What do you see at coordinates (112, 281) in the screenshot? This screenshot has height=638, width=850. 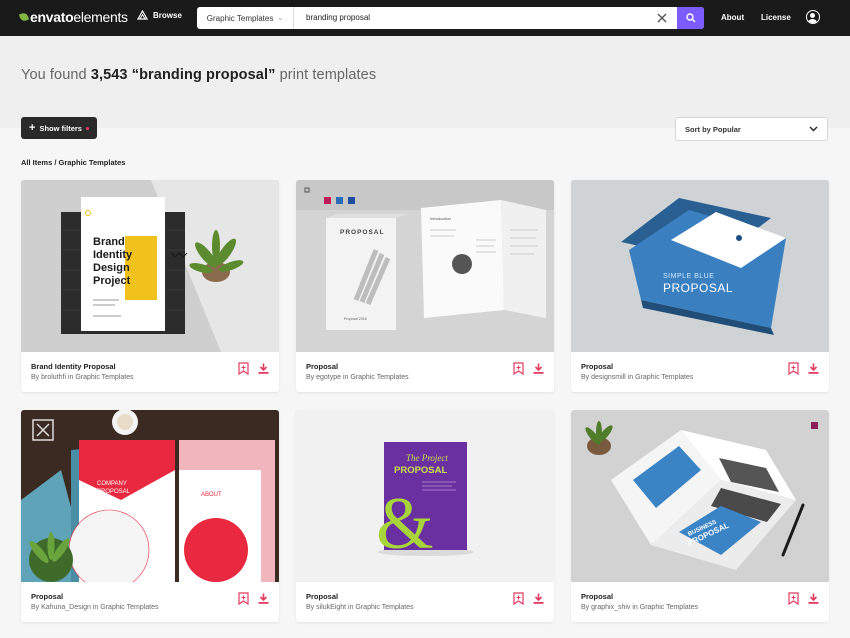 I see `thumb-title-line: Project` at bounding box center [112, 281].